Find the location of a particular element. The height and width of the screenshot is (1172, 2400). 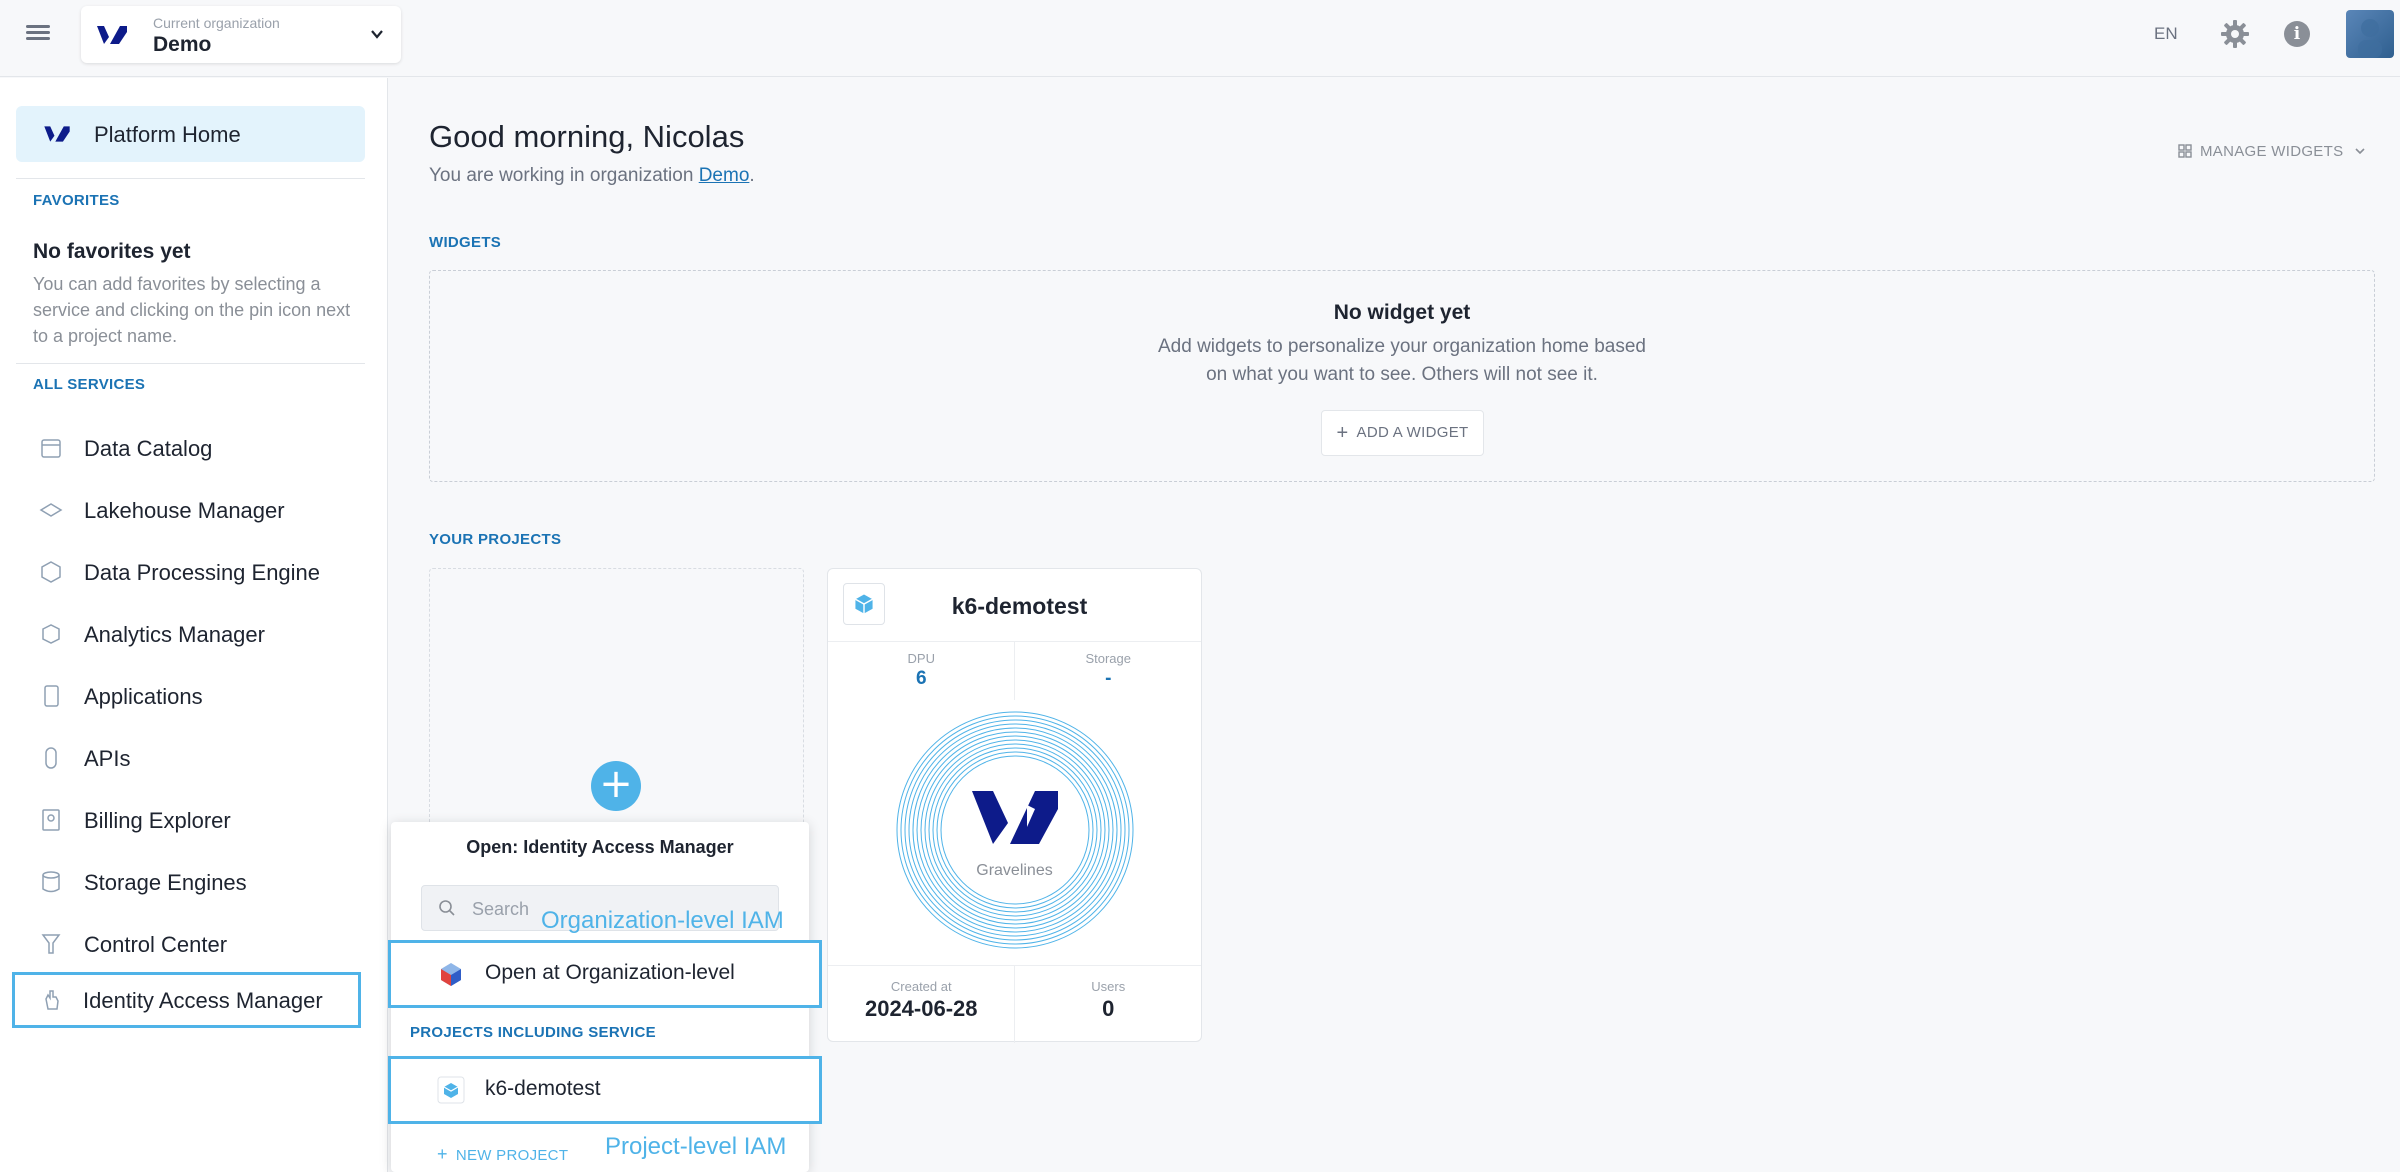

sidebar-item-label: Lakehouse Manager is located at coordinates (184, 510).